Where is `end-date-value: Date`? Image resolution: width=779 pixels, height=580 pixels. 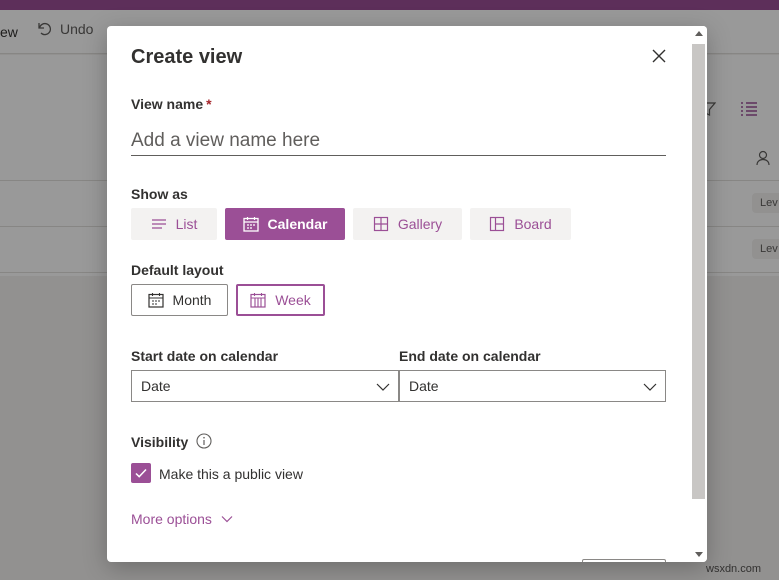
end-date-value: Date is located at coordinates (424, 386).